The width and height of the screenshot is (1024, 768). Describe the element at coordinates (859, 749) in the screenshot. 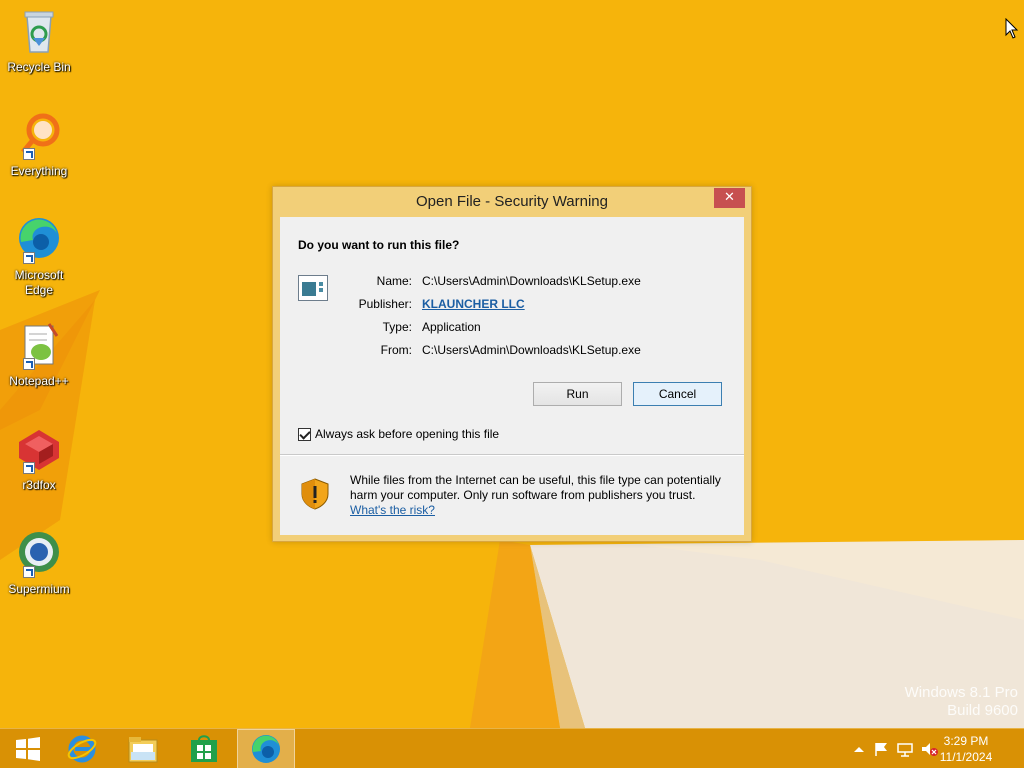

I see `show-hidden-icons` at that location.